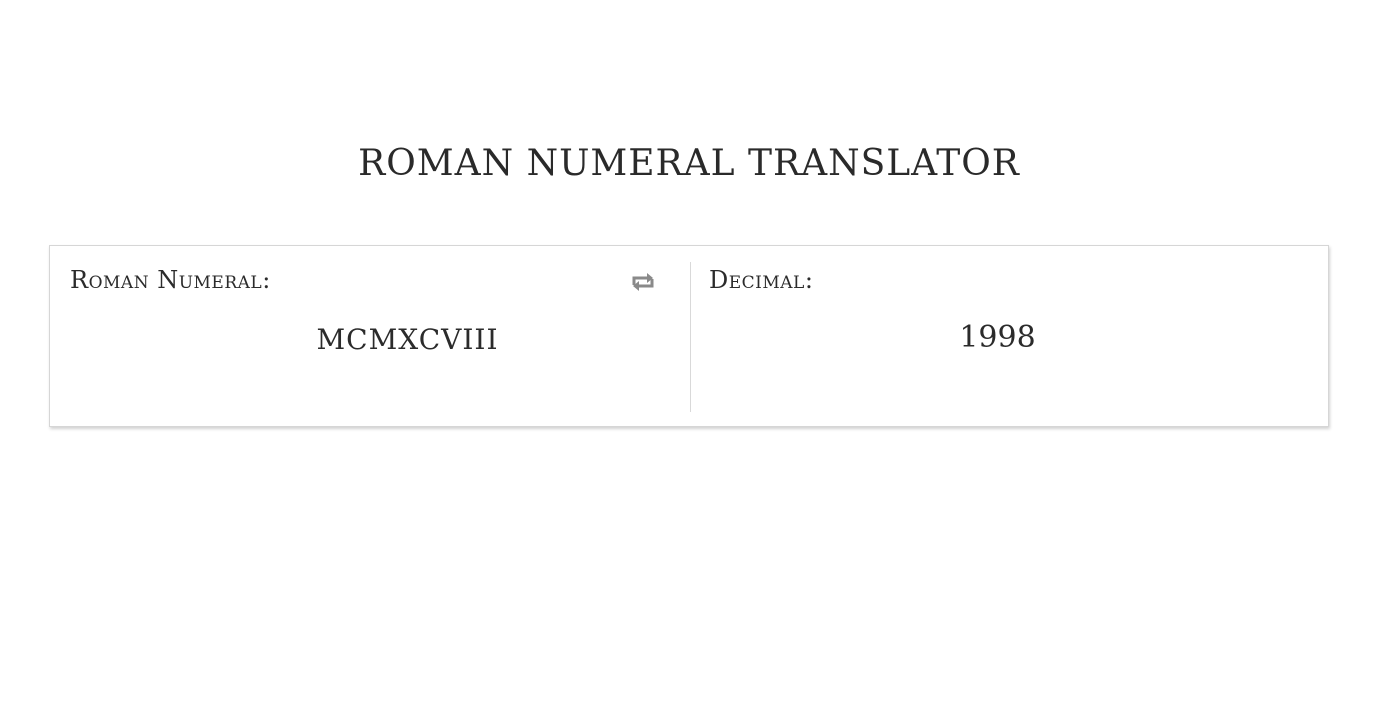  Describe the element at coordinates (407, 340) in the screenshot. I see `roman-numeral-value: MCMXCVIII` at that location.